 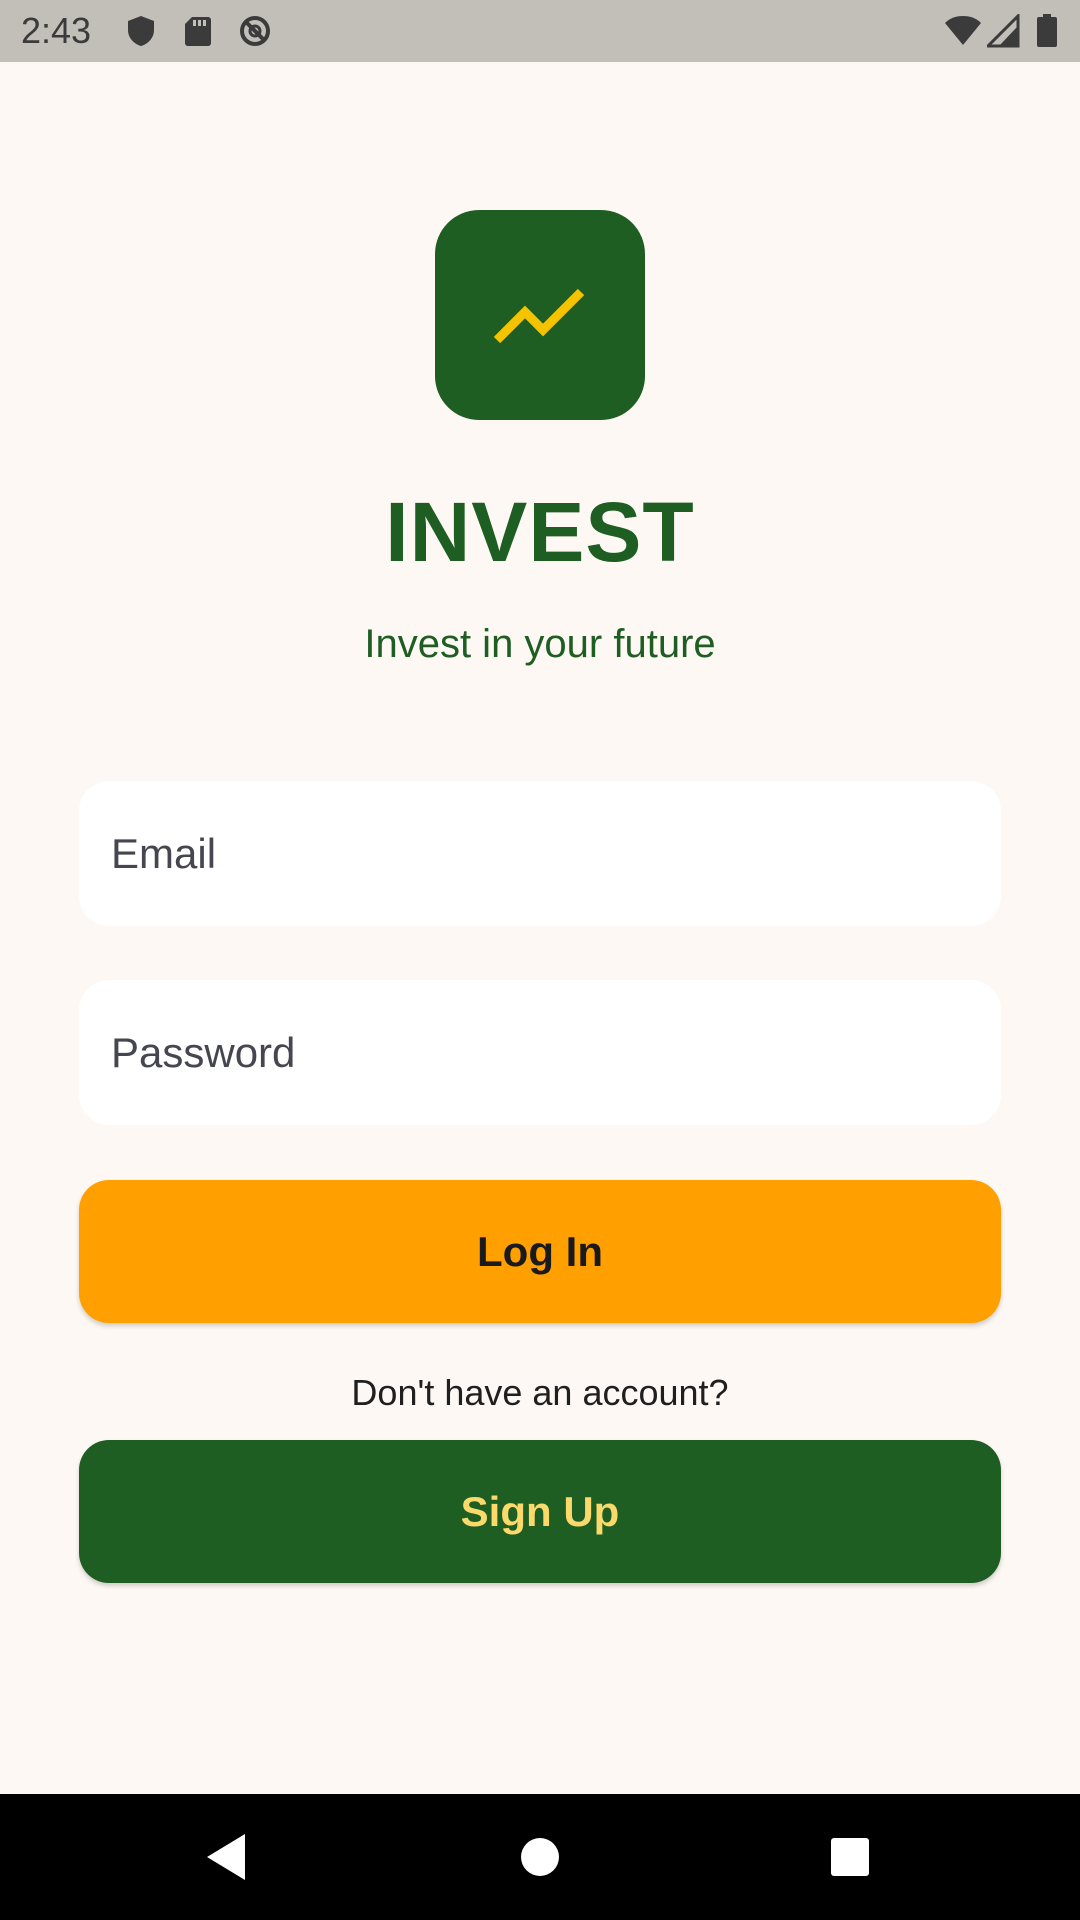 I want to click on wifi-icon, so click(x=962, y=31).